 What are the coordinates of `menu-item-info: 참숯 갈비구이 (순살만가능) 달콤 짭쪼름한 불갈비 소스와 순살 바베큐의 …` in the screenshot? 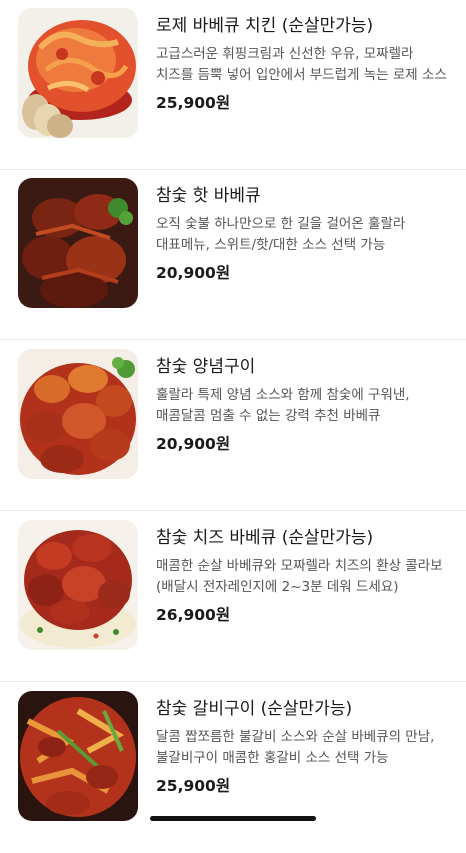 It's located at (302, 747).